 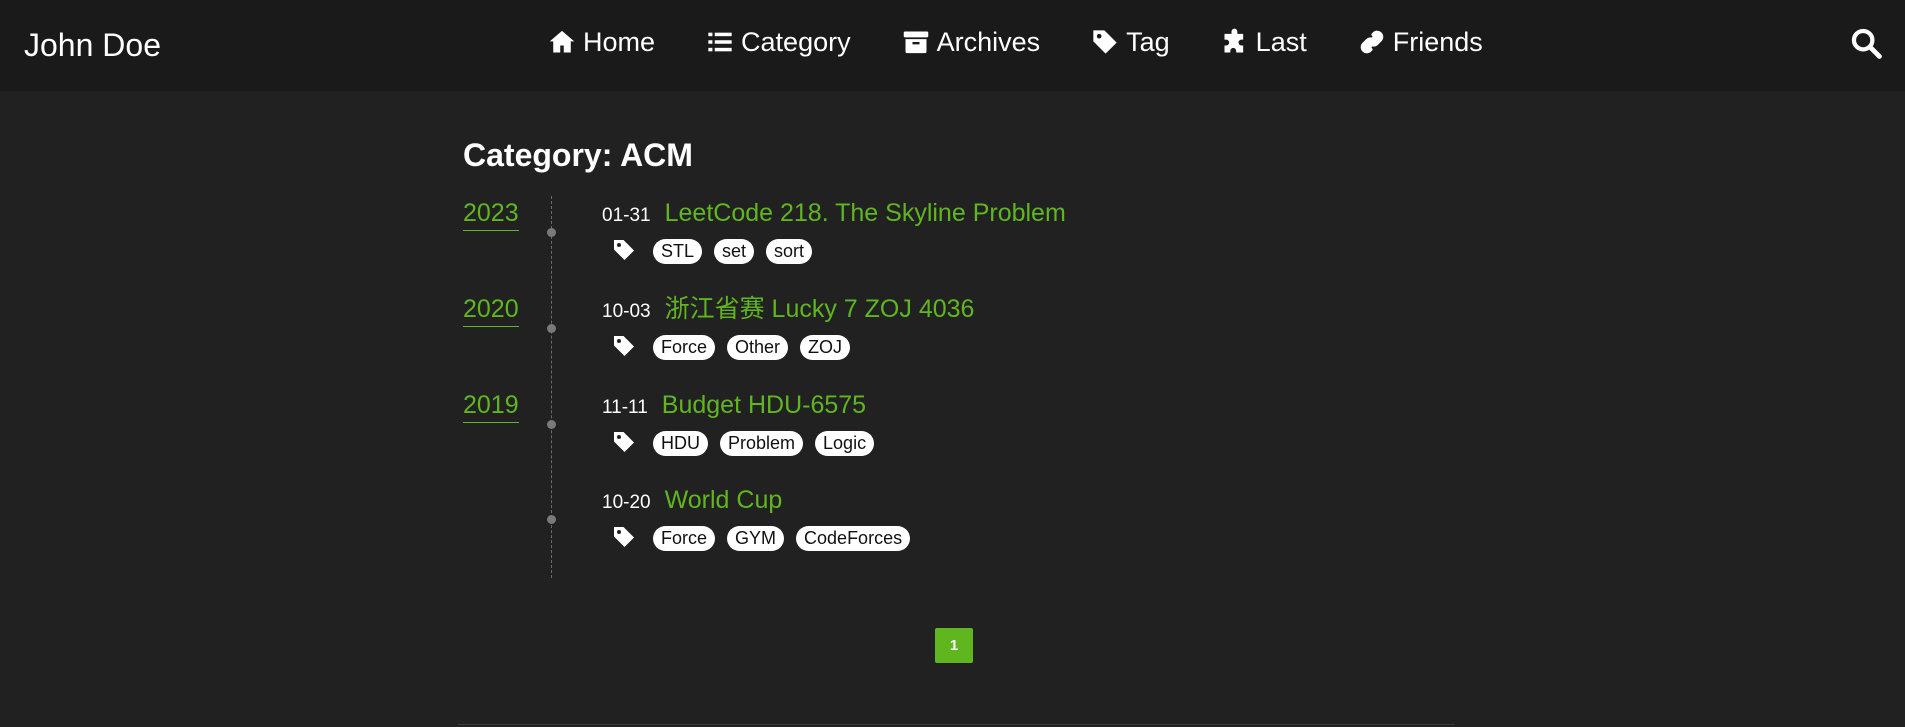 I want to click on search-icon, so click(x=1866, y=43).